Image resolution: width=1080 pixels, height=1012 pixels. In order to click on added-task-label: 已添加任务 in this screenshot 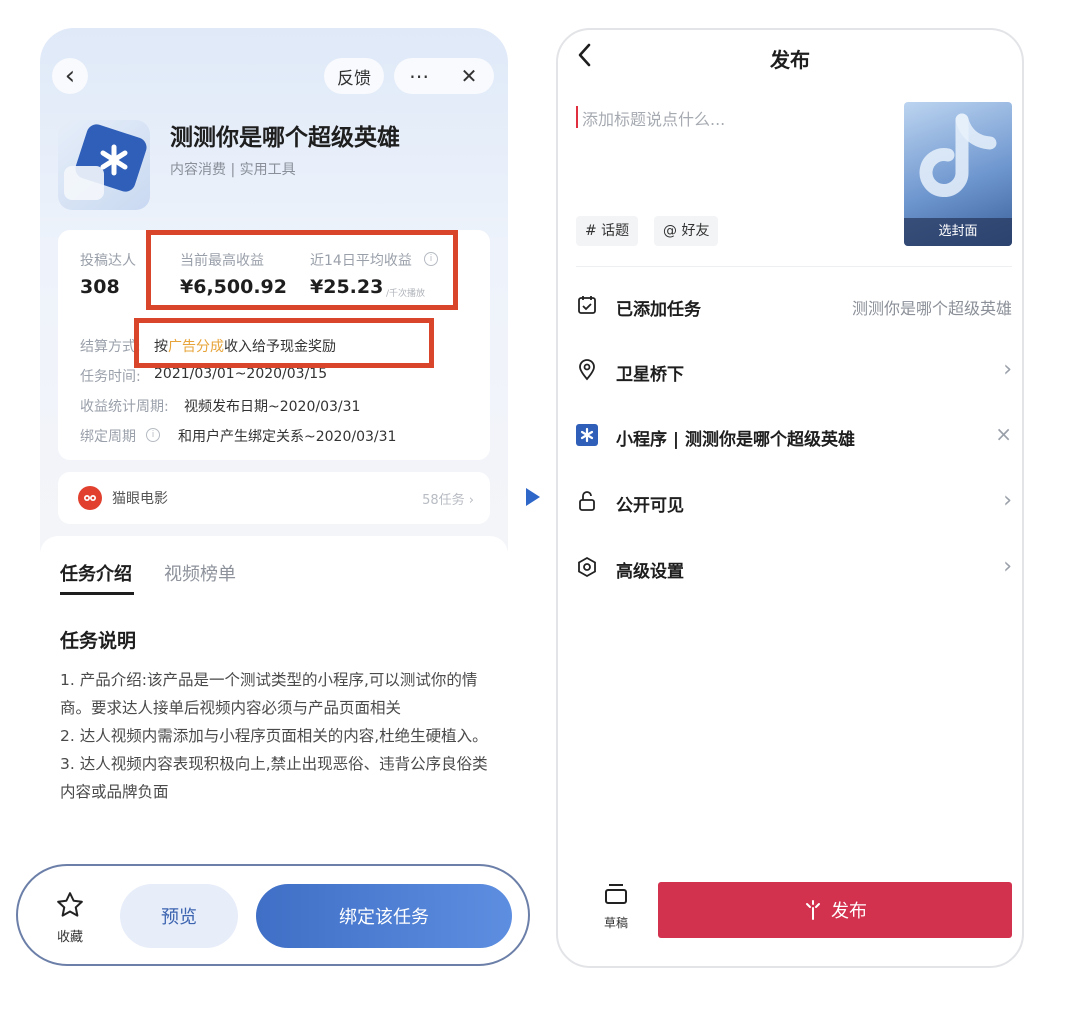, I will do `click(658, 310)`.